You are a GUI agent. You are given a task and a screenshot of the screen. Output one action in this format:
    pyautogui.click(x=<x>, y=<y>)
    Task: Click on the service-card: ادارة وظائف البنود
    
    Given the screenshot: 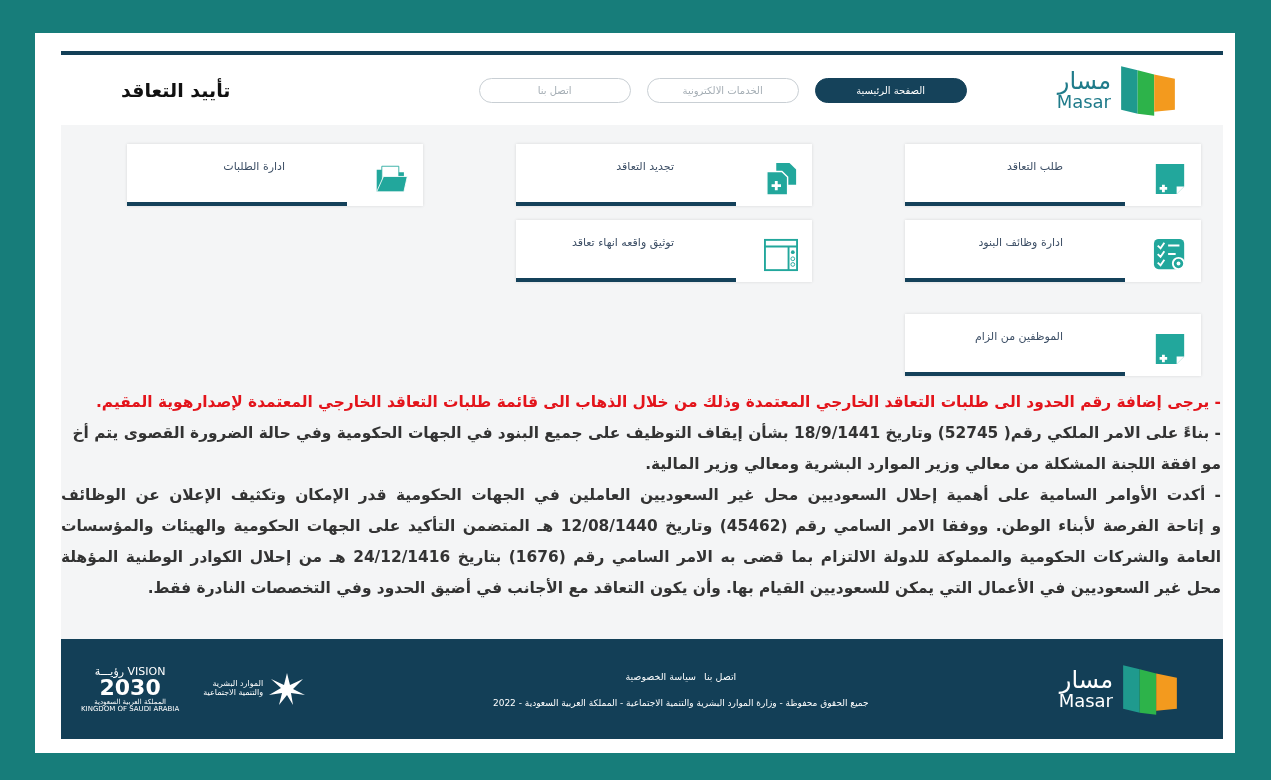 What is the action you would take?
    pyautogui.click(x=1053, y=251)
    